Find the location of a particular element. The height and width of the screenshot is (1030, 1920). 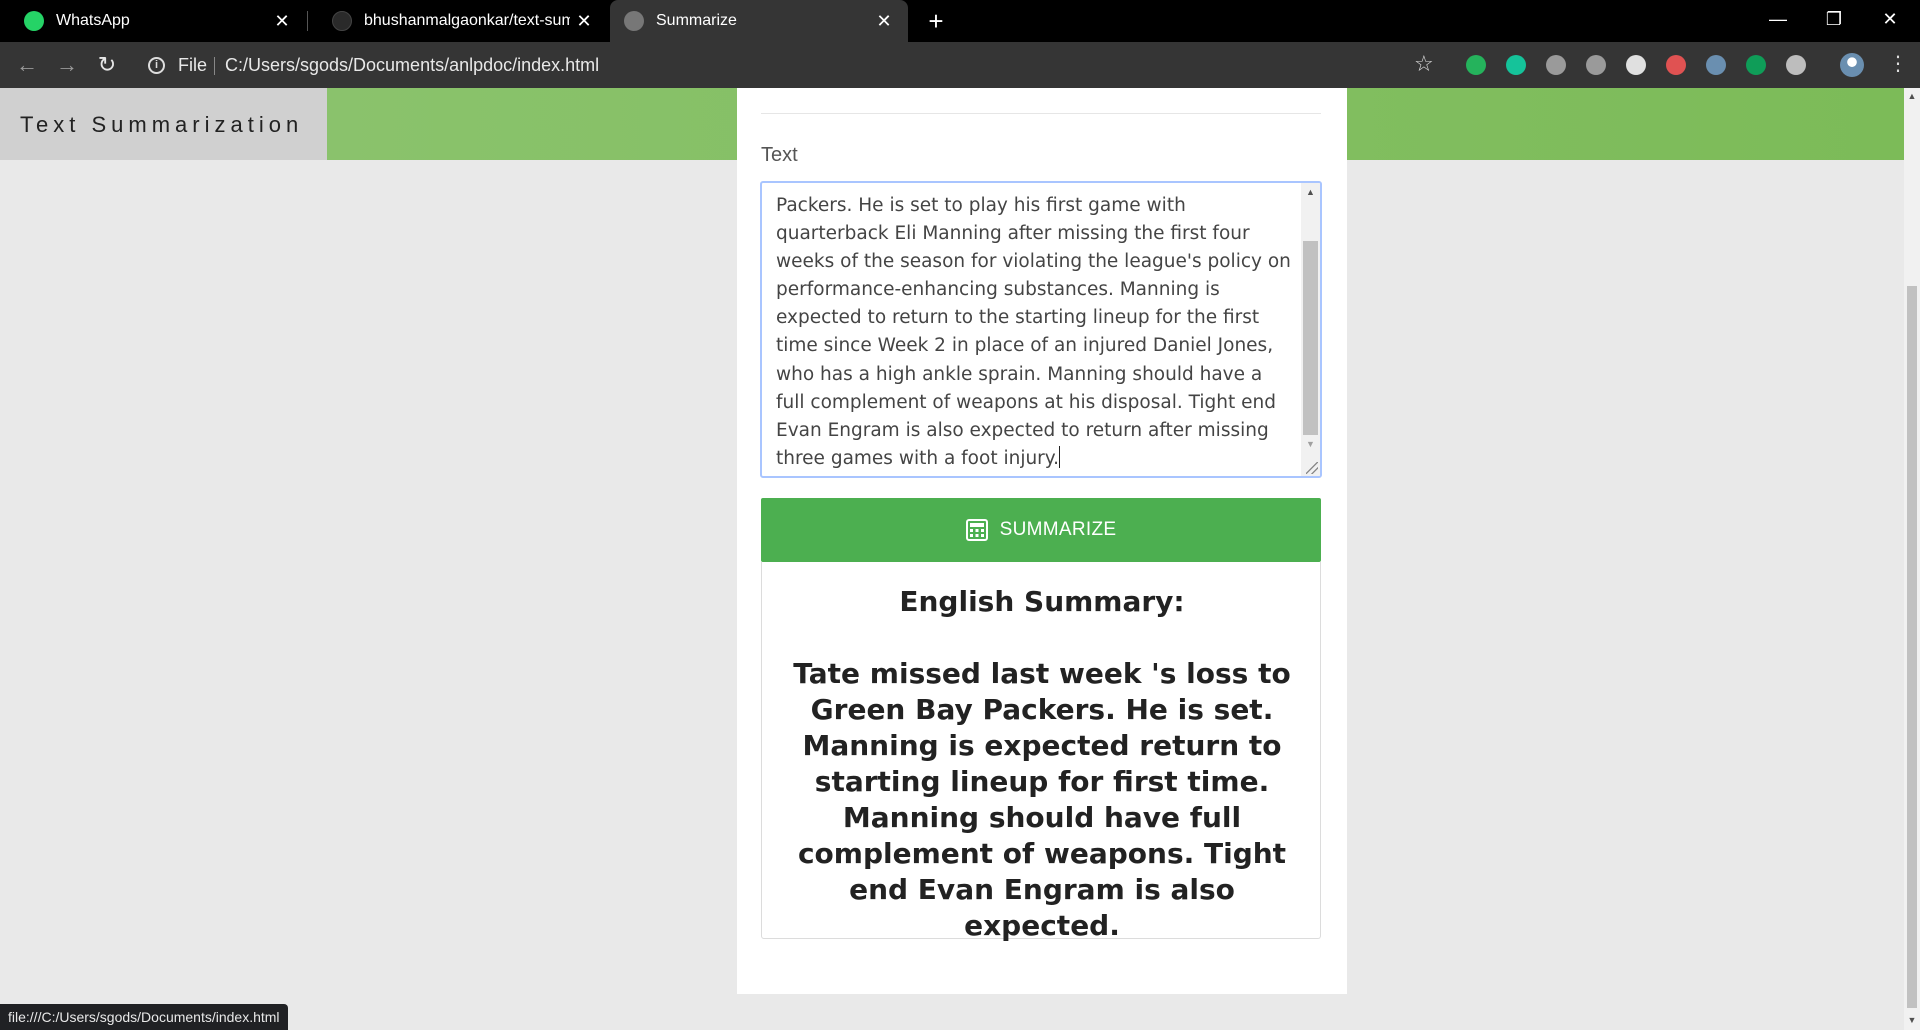

textarea-scrollbar: ▲ ▼ is located at coordinates (1310, 329).